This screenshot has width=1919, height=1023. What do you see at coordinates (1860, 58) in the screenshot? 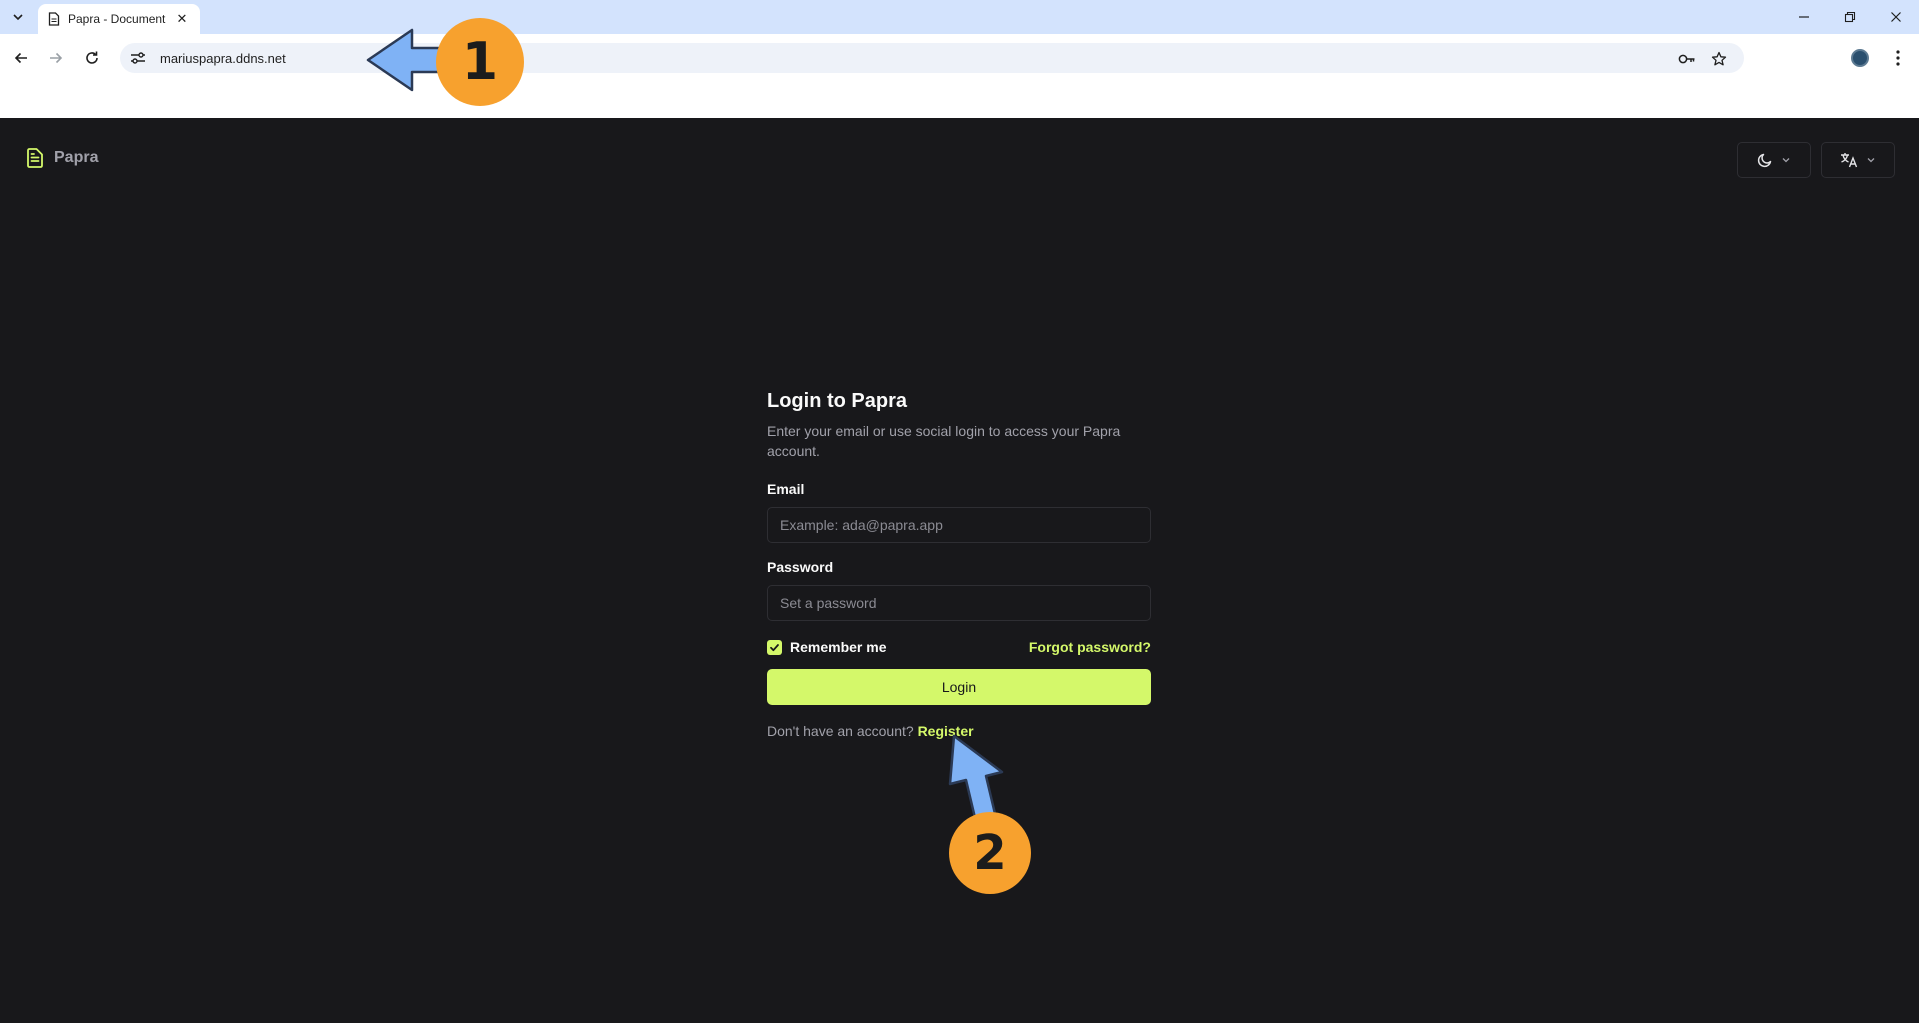
I see `profile-avatar` at bounding box center [1860, 58].